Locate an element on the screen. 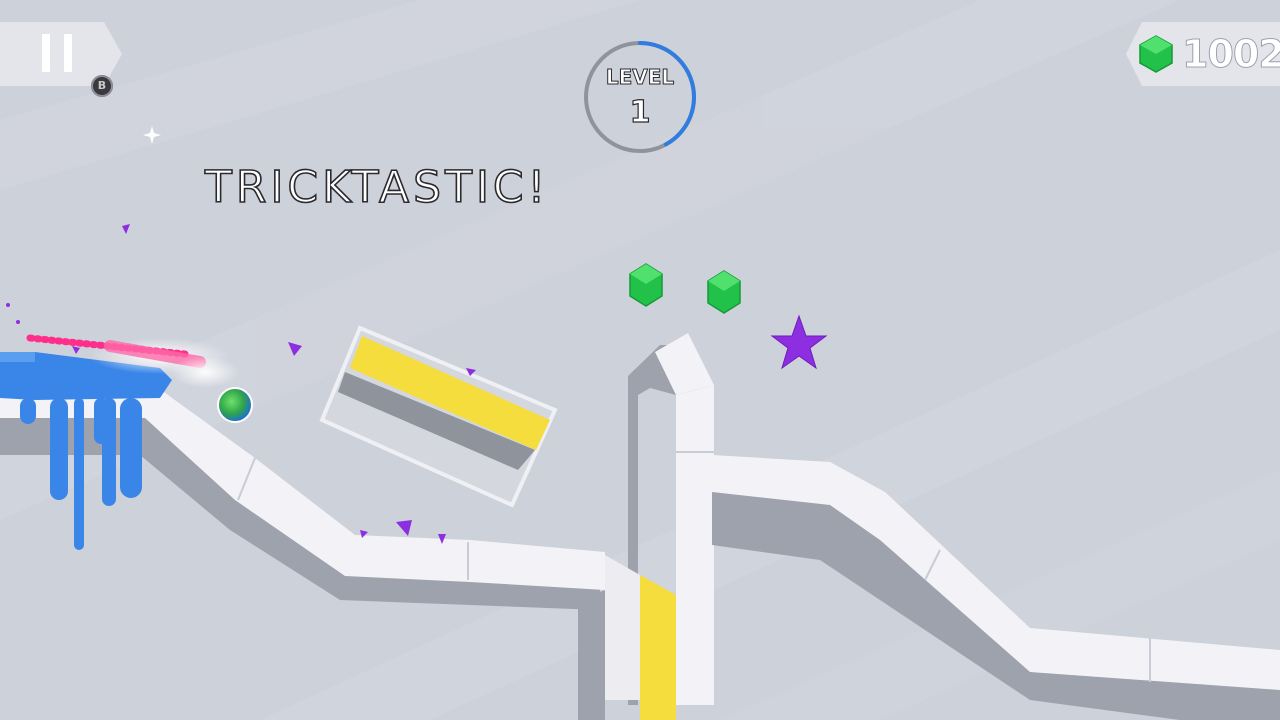  pause-key-hint-badge: B is located at coordinates (102, 86).